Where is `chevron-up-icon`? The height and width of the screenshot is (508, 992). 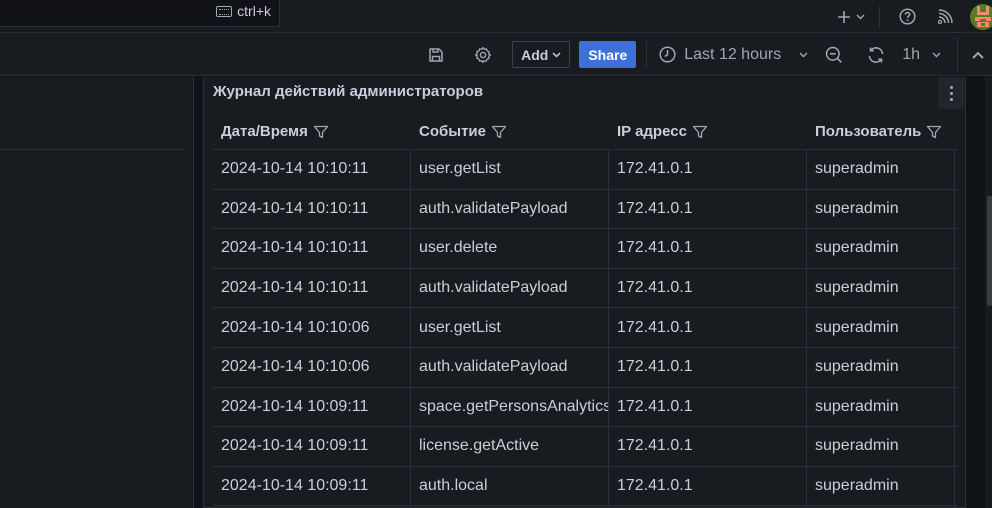 chevron-up-icon is located at coordinates (978, 55).